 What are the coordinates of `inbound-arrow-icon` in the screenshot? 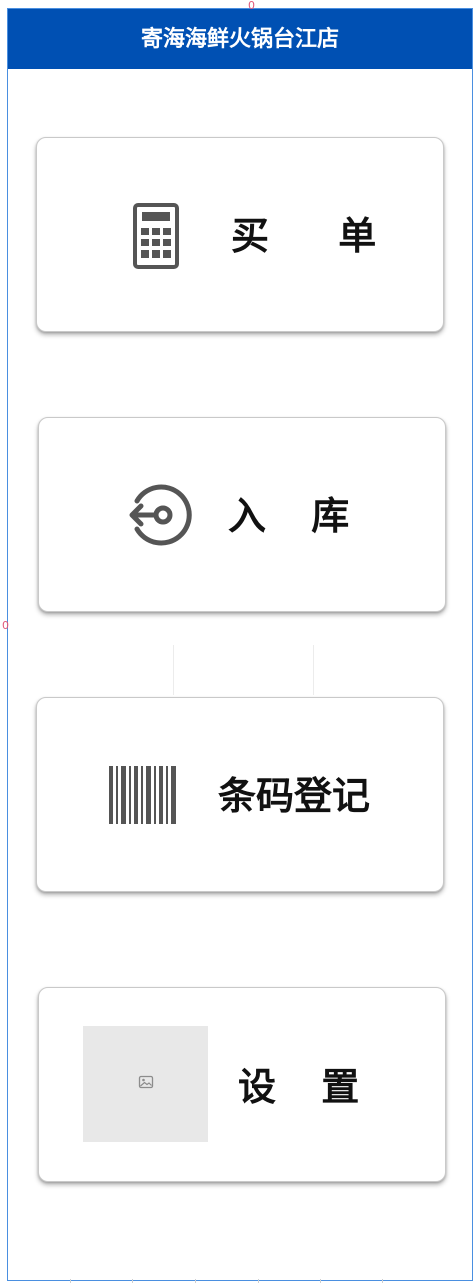 It's located at (159, 517).